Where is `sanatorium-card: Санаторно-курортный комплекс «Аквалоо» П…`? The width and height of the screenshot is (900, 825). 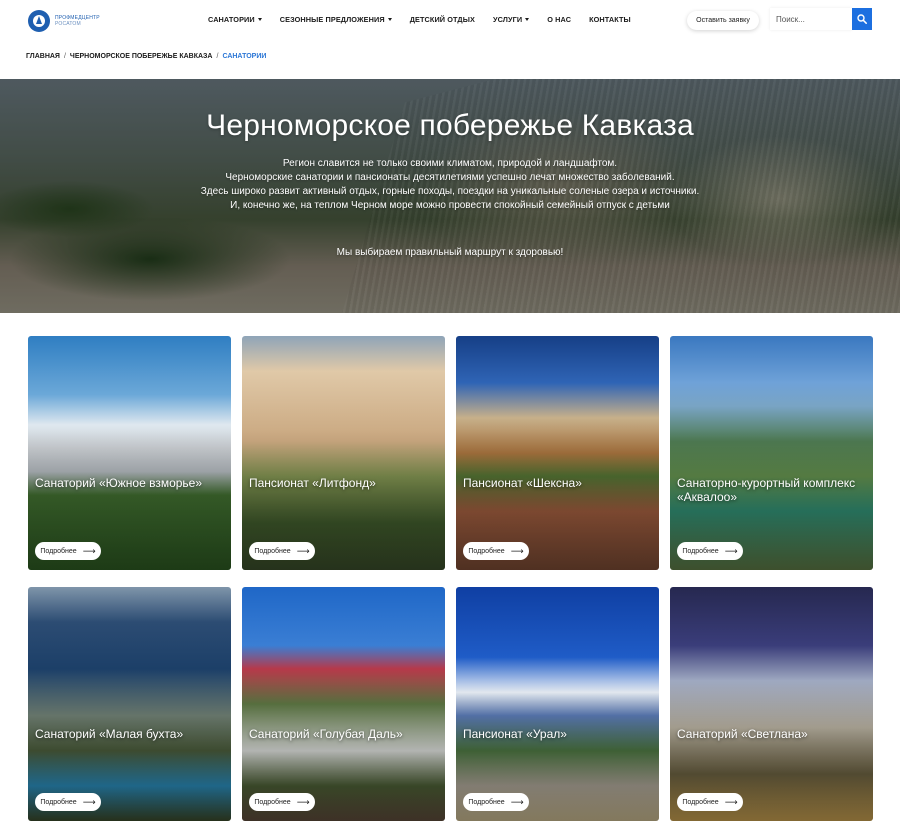 sanatorium-card: Санаторно-курортный комплекс «Аквалоо» П… is located at coordinates (771, 453).